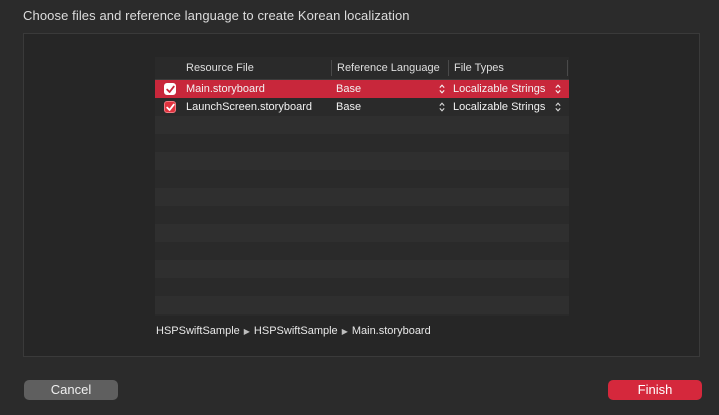  What do you see at coordinates (362, 89) in the screenshot?
I see `table-row: Main.storyboard Base Localizable Strings` at bounding box center [362, 89].